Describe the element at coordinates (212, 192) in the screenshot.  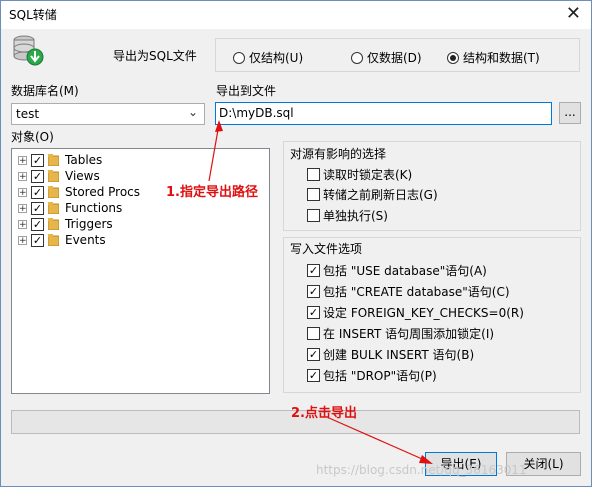
I see `annotation-step-1: 1.指定导出路径` at that location.